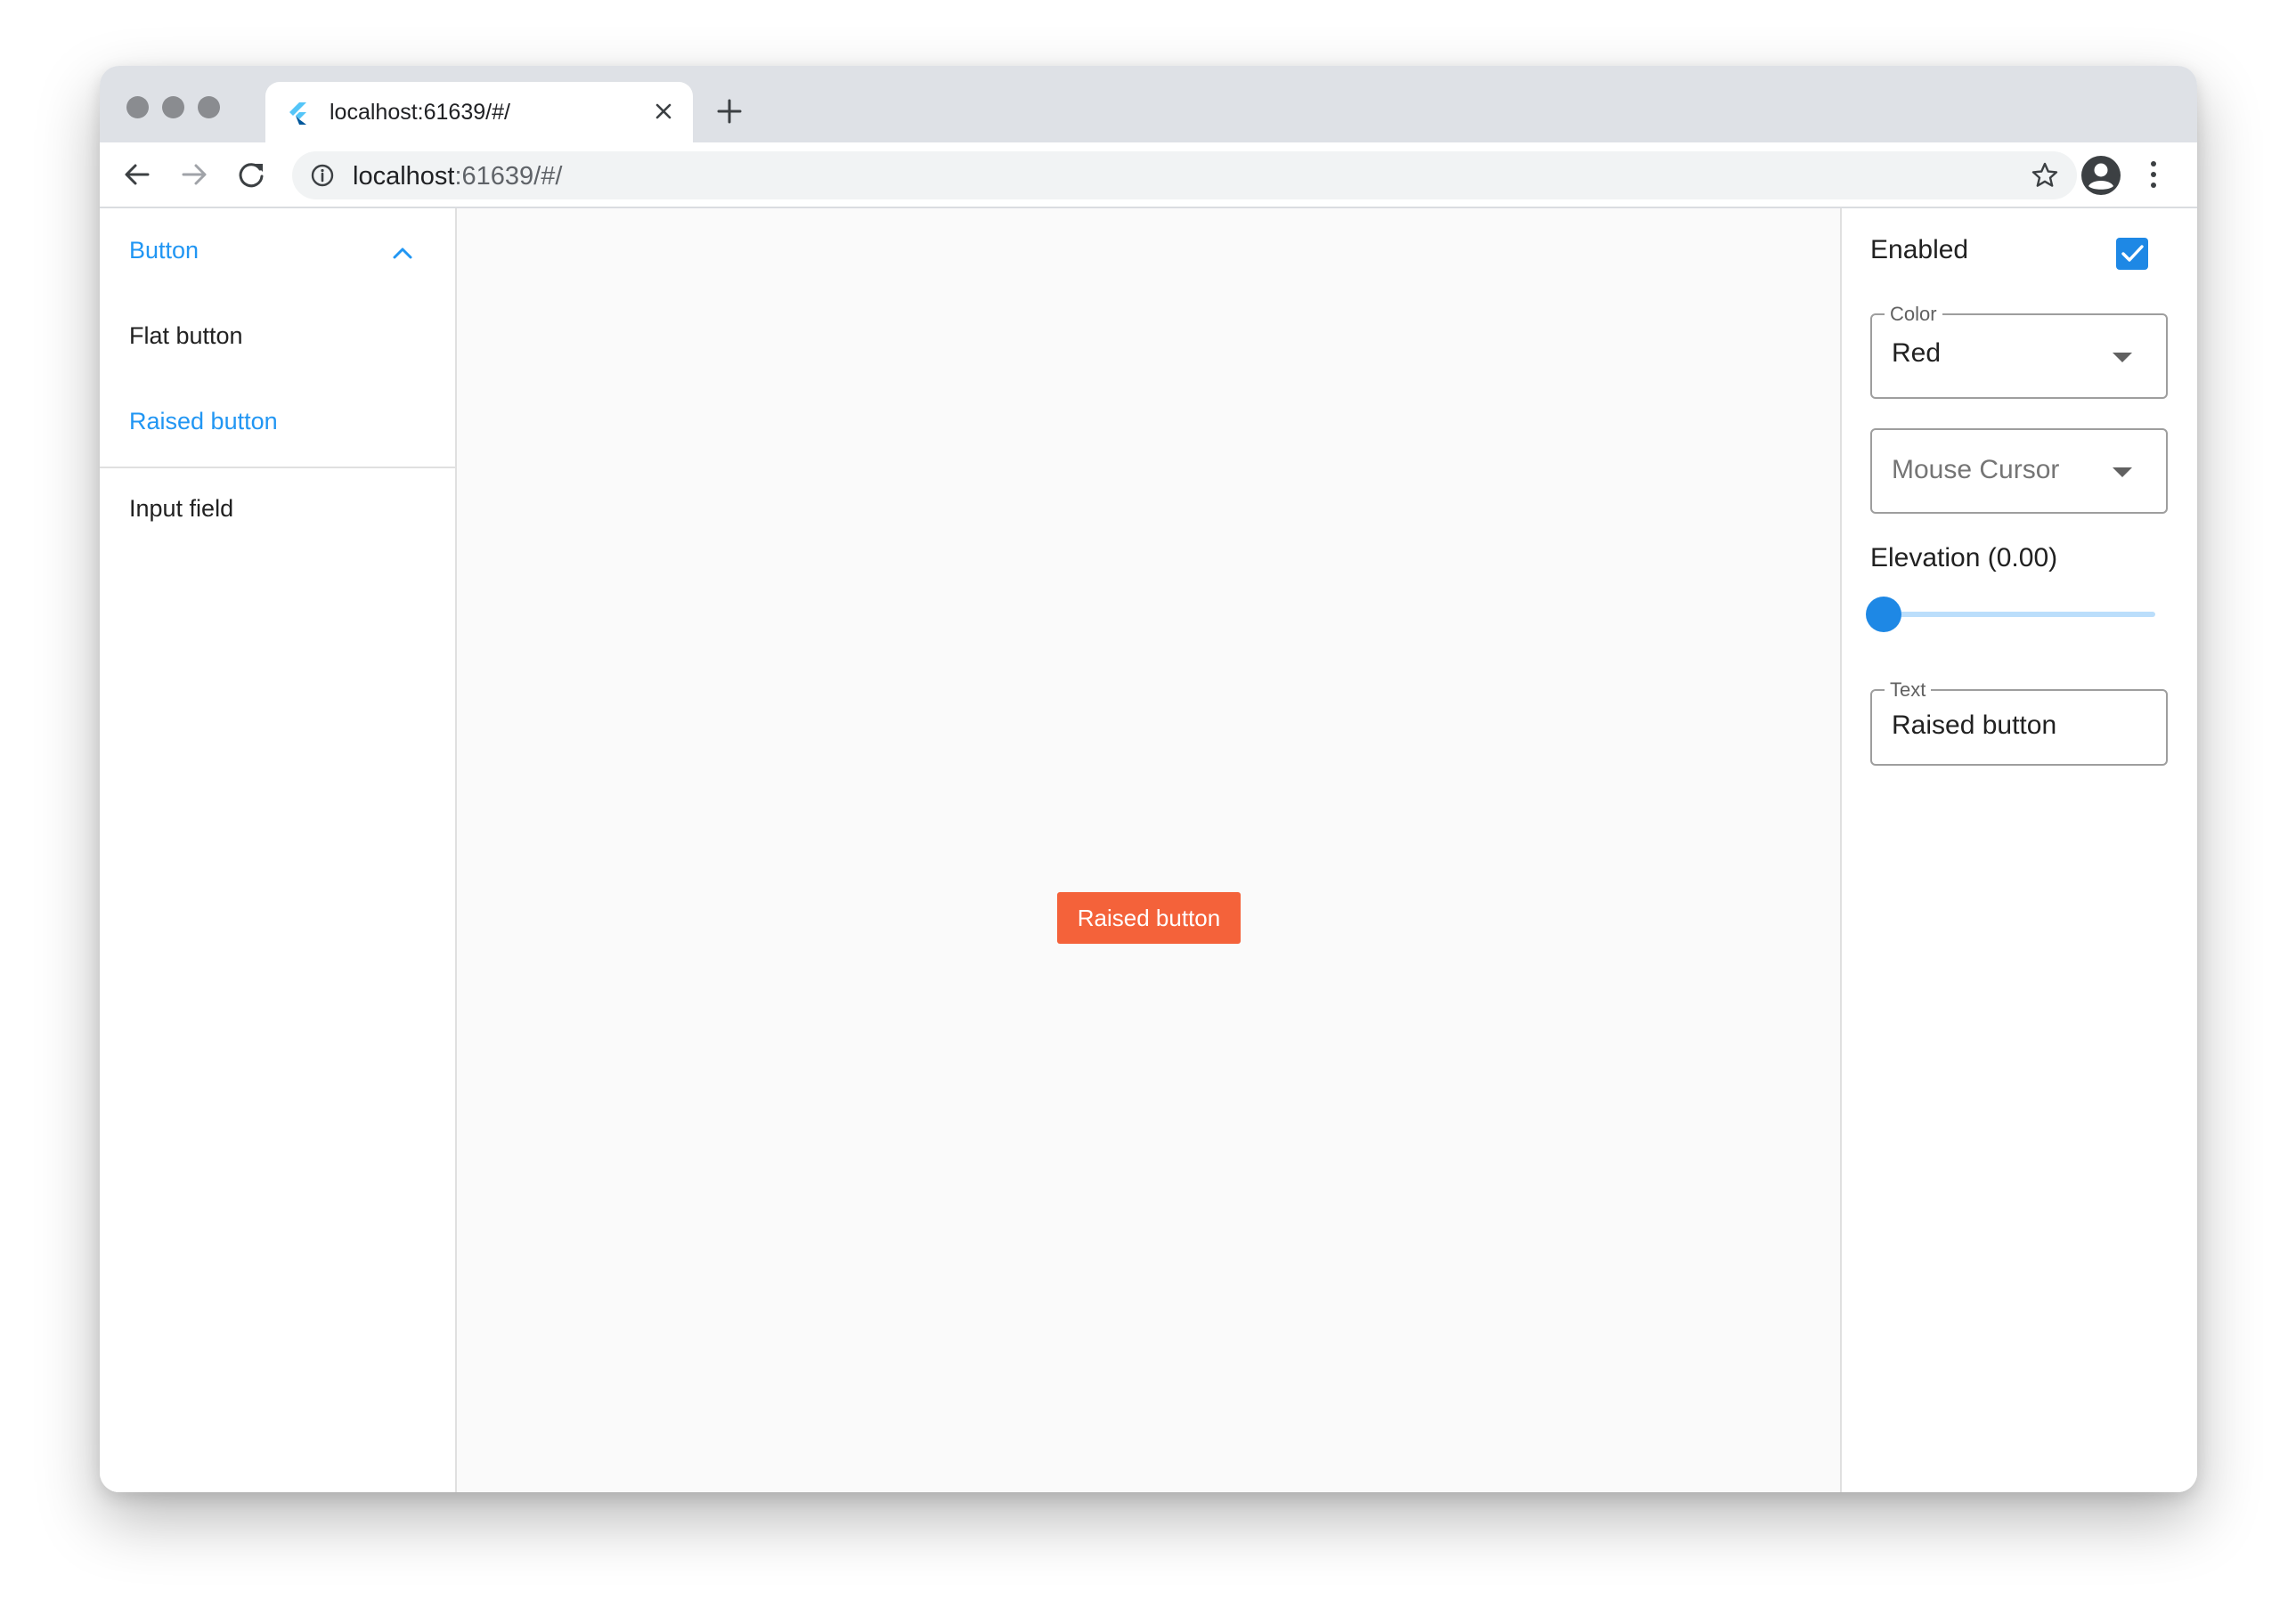 The width and height of the screenshot is (2296, 1624). I want to click on color-dropdown: Color Red, so click(2019, 351).